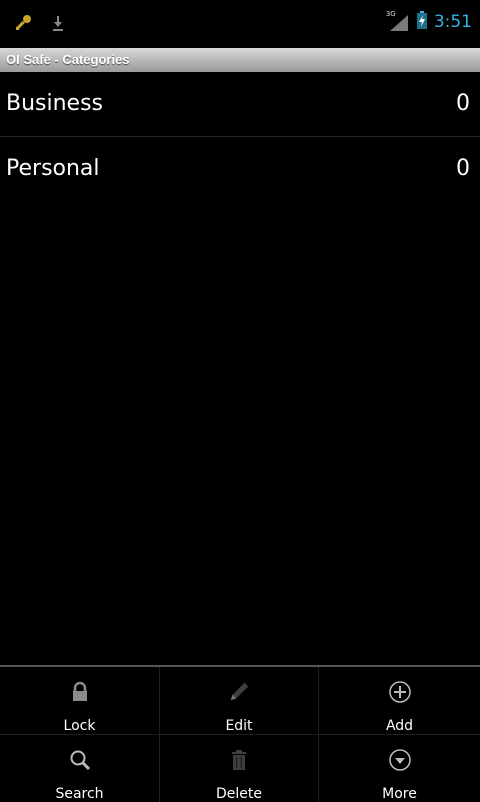 The height and width of the screenshot is (802, 480). I want to click on edit-button: Edit, so click(239, 701).